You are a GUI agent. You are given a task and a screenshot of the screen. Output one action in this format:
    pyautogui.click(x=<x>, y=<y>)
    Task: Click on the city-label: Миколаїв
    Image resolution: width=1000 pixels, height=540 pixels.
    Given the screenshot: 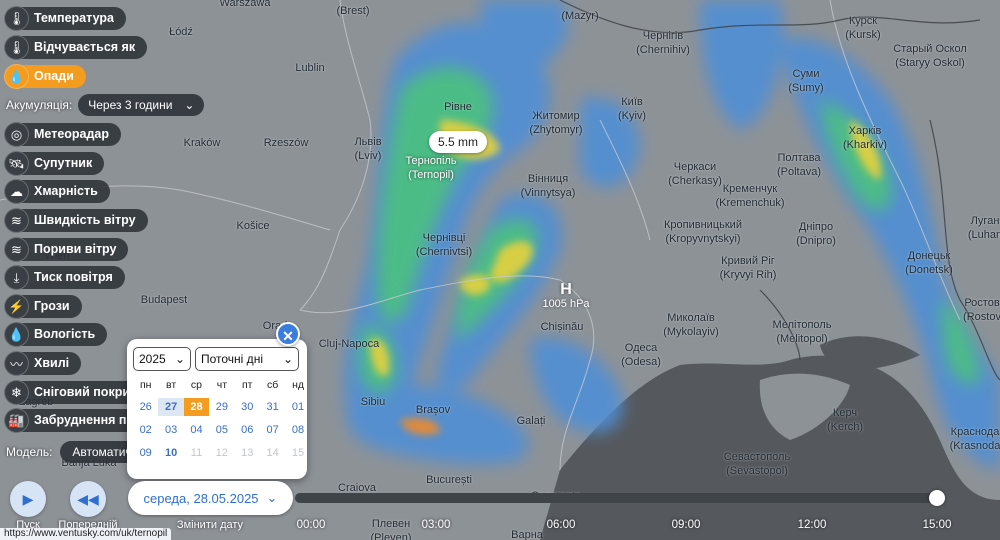 What is the action you would take?
    pyautogui.click(x=691, y=318)
    